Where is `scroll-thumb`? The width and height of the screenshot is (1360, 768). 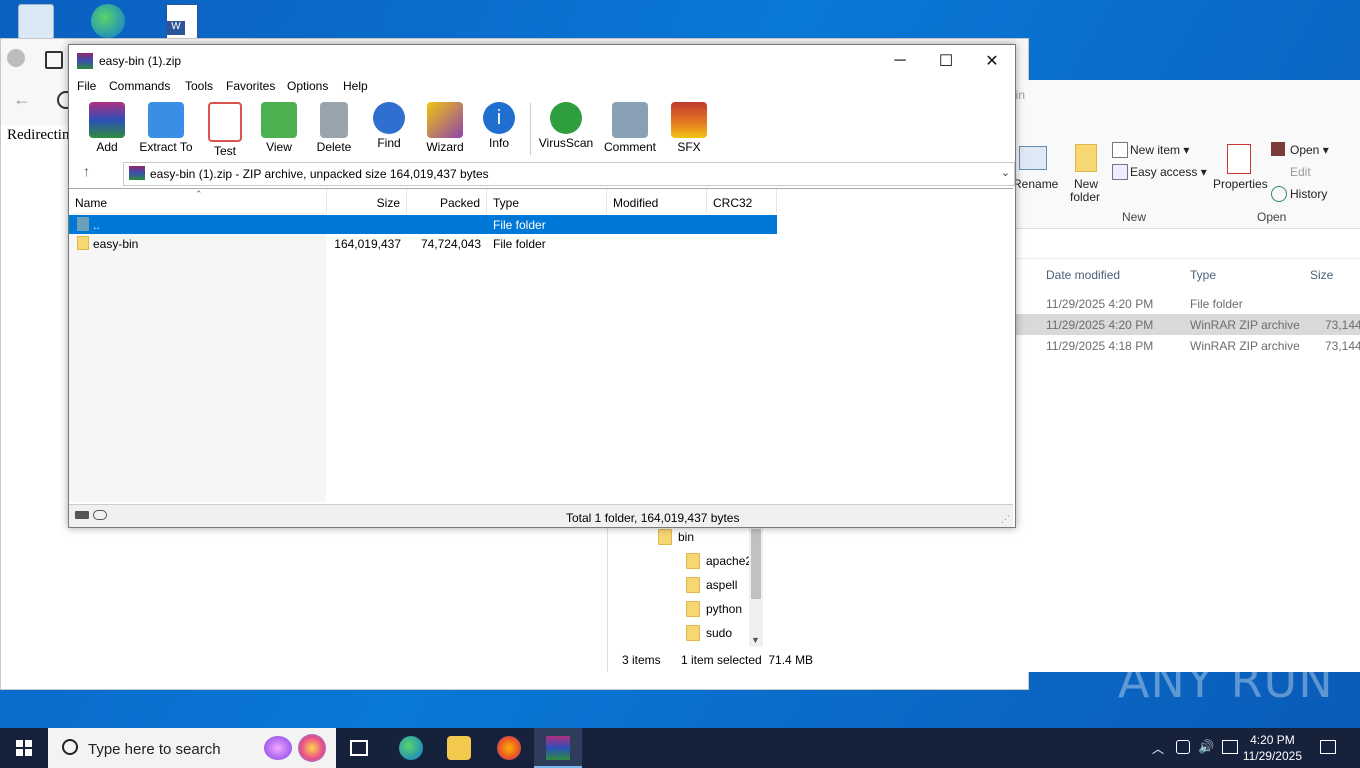
scroll-thumb is located at coordinates (756, 564).